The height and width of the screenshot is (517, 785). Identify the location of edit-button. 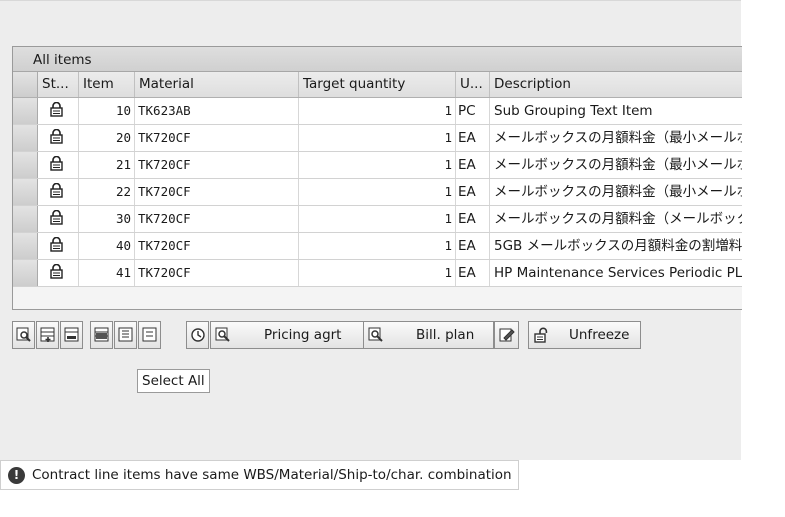
(506, 335).